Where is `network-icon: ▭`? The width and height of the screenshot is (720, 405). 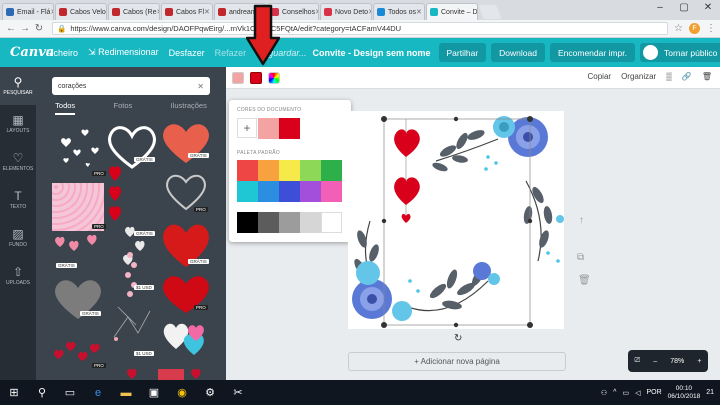 network-icon: ▭ is located at coordinates (625, 393).